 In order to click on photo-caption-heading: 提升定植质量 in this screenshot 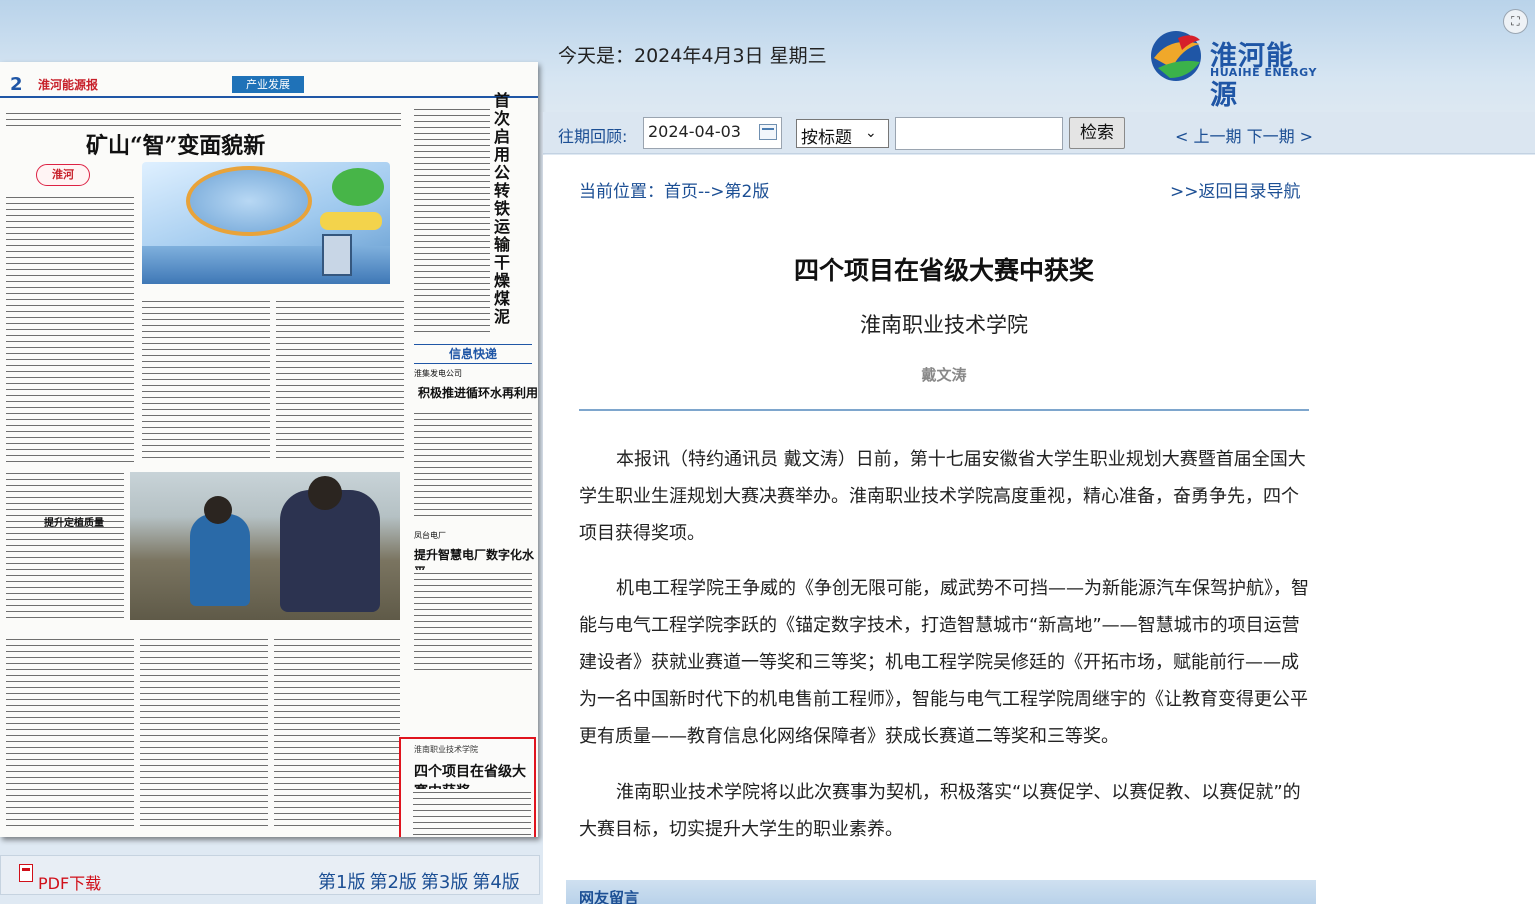, I will do `click(74, 523)`.